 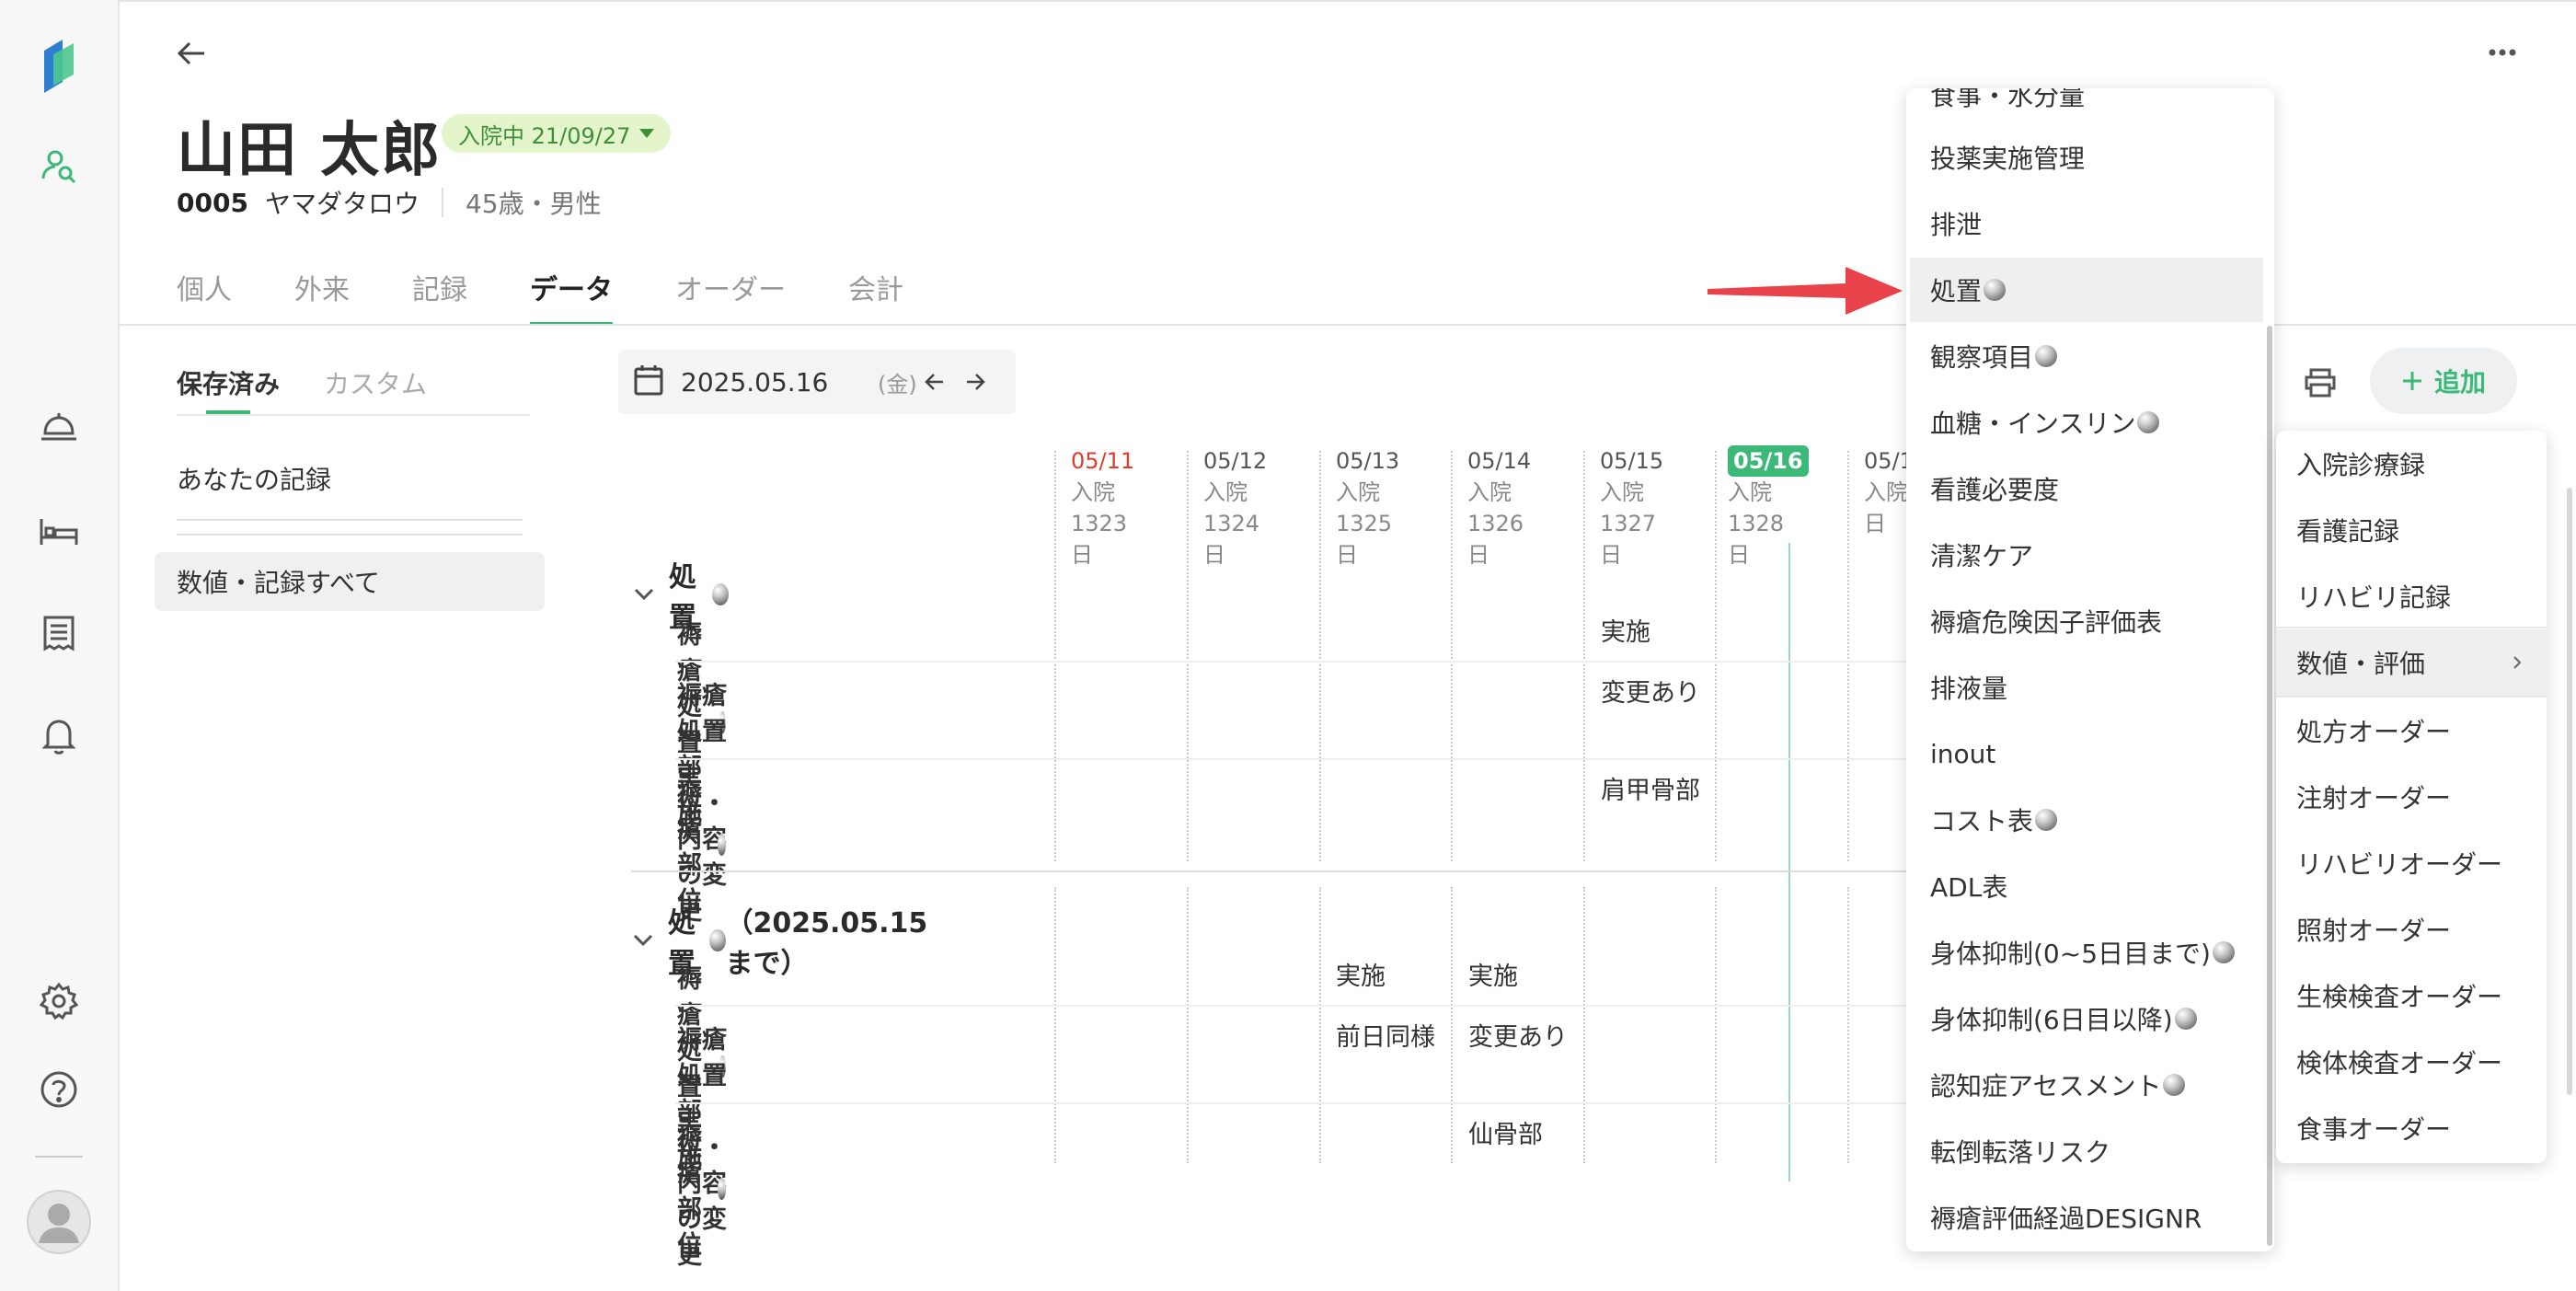 What do you see at coordinates (2086, 157) in the screenshot?
I see `menu-item: 投薬実施管理` at bounding box center [2086, 157].